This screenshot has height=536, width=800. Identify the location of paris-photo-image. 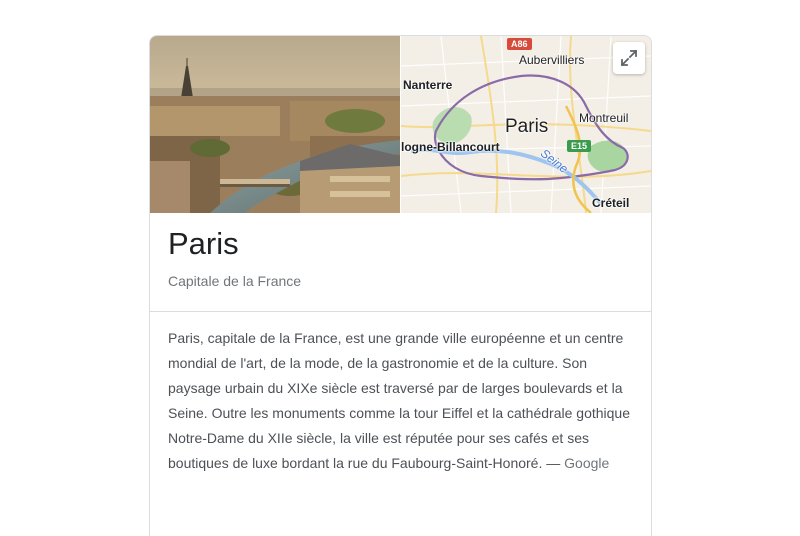
(275, 124).